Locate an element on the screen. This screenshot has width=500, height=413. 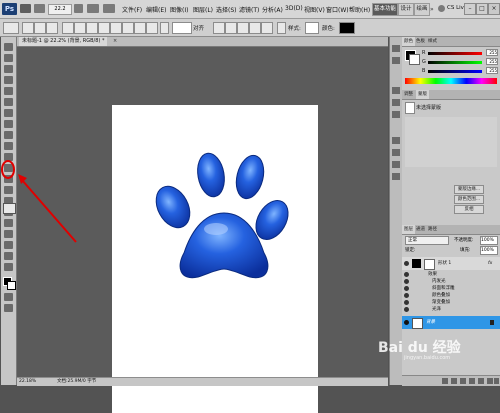
menu-image: 图像(I) is located at coordinates (179, 9).